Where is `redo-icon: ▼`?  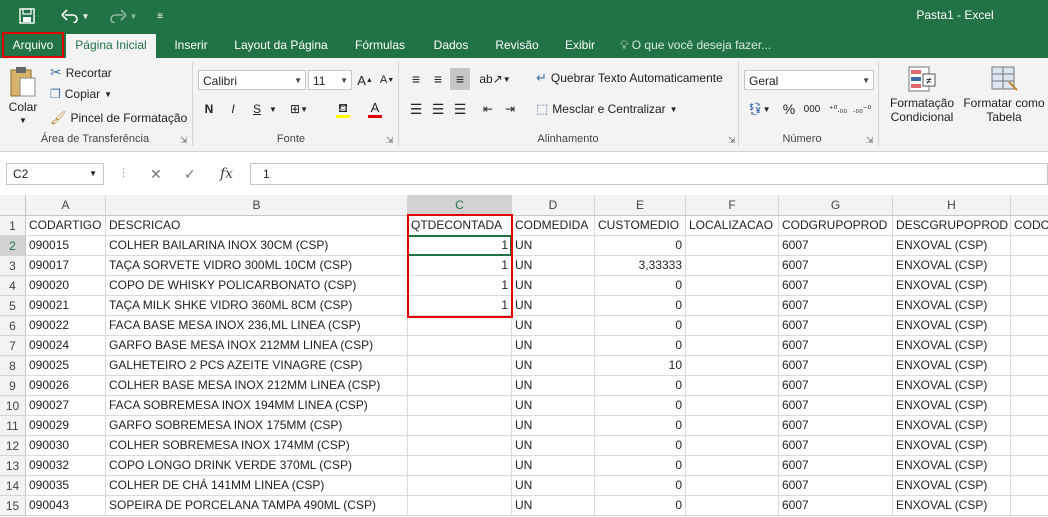
redo-icon: ▼ is located at coordinates (123, 16).